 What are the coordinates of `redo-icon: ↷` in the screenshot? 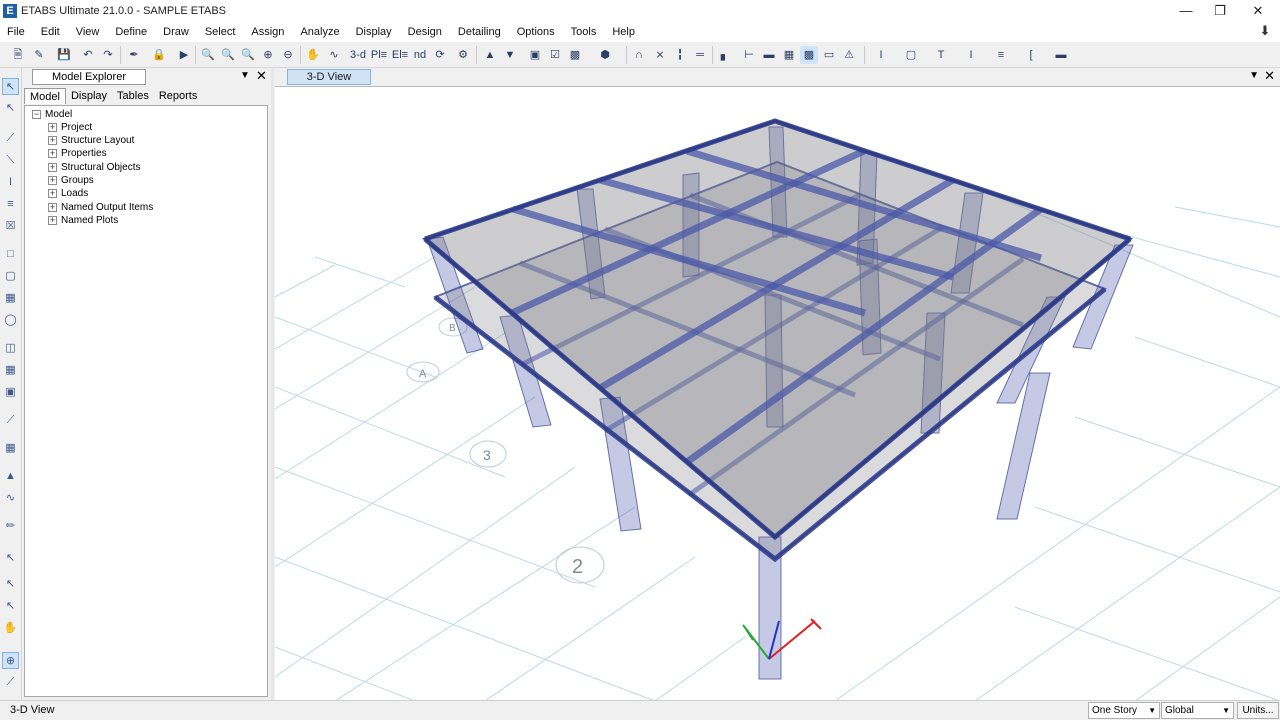 It's located at (108, 55).